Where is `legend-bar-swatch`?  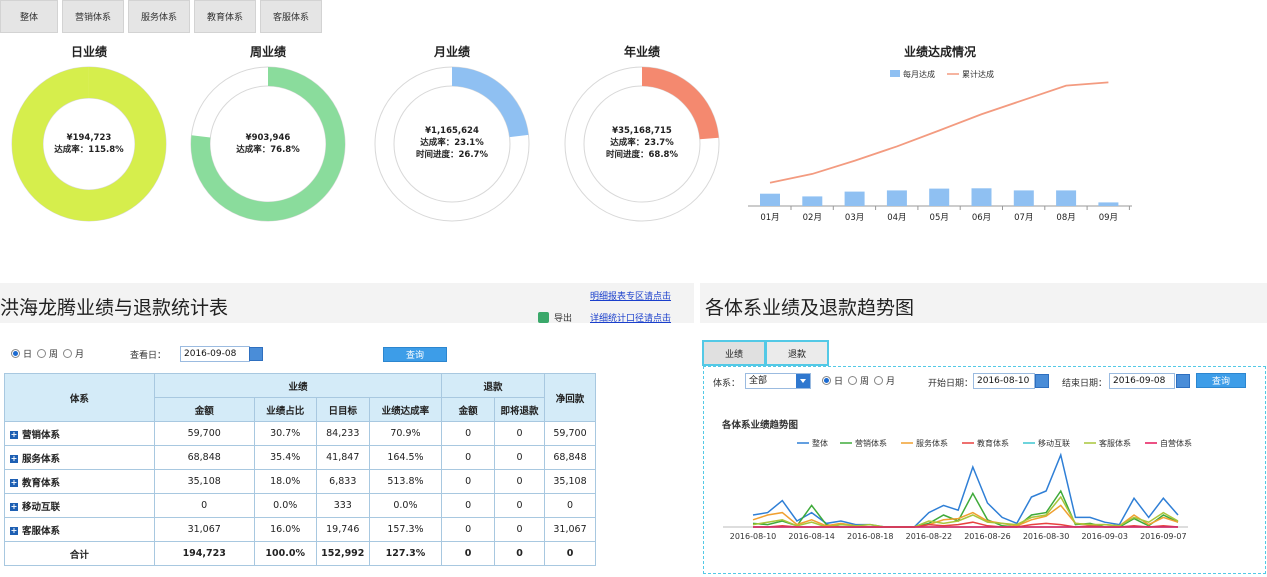
legend-bar-swatch is located at coordinates (895, 73).